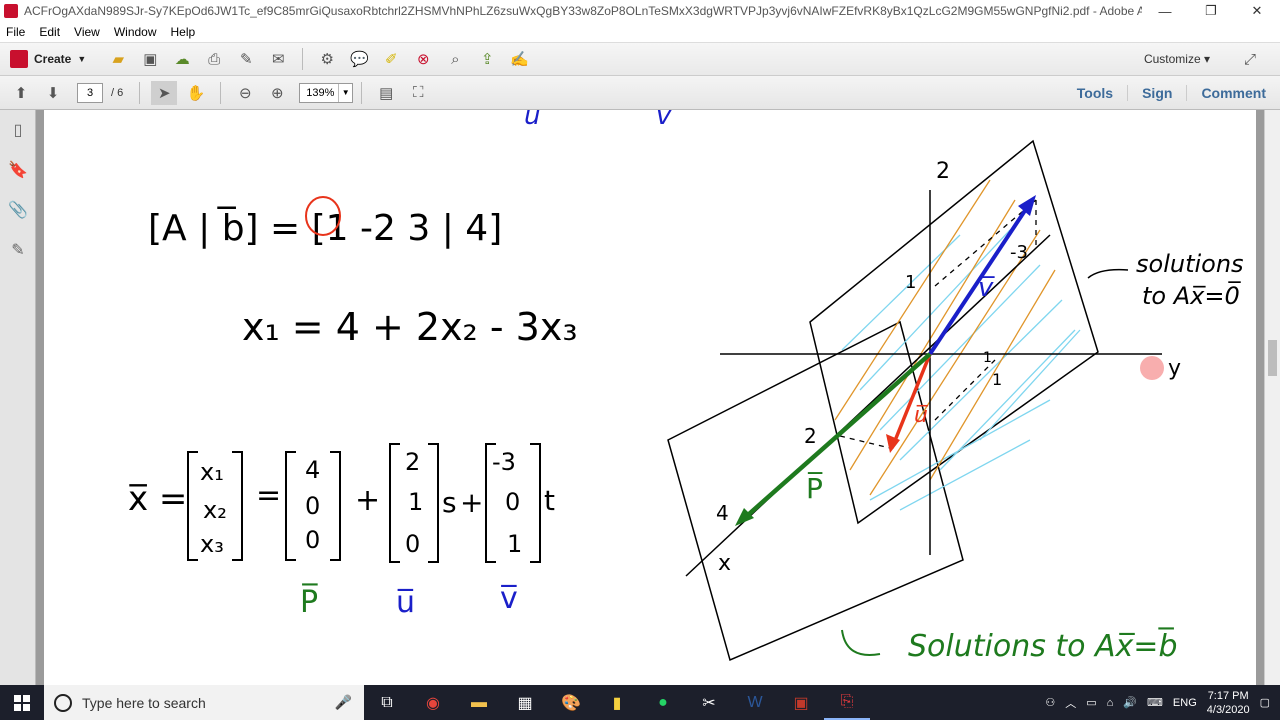 The width and height of the screenshot is (1280, 720). Describe the element at coordinates (136, 32) in the screenshot. I see `menu-window: Window` at that location.